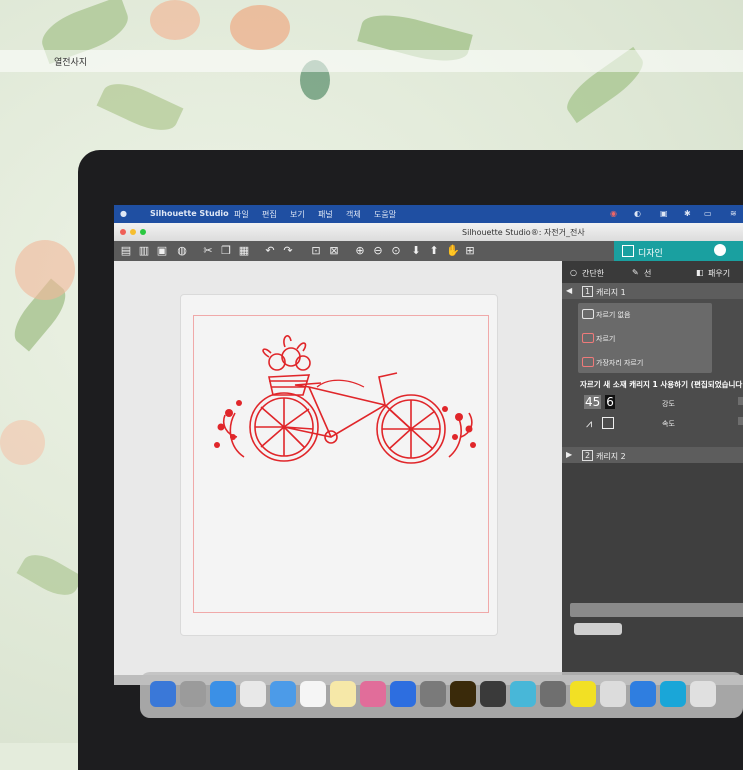 The height and width of the screenshot is (770, 743). Describe the element at coordinates (733, 213) in the screenshot. I see `wifi-icon: ≋` at that location.